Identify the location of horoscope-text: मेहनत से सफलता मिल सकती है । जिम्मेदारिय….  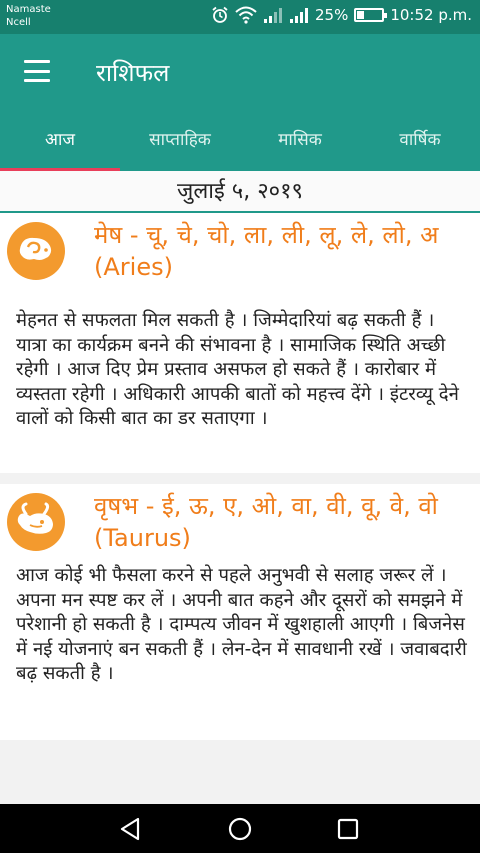
(237, 369).